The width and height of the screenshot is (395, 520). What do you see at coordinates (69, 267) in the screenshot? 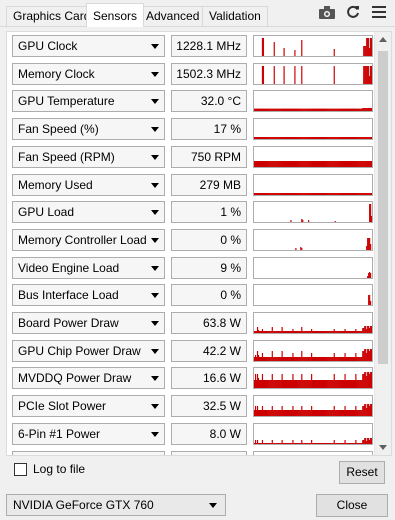
I see `sensor-name: Video Engine Load` at bounding box center [69, 267].